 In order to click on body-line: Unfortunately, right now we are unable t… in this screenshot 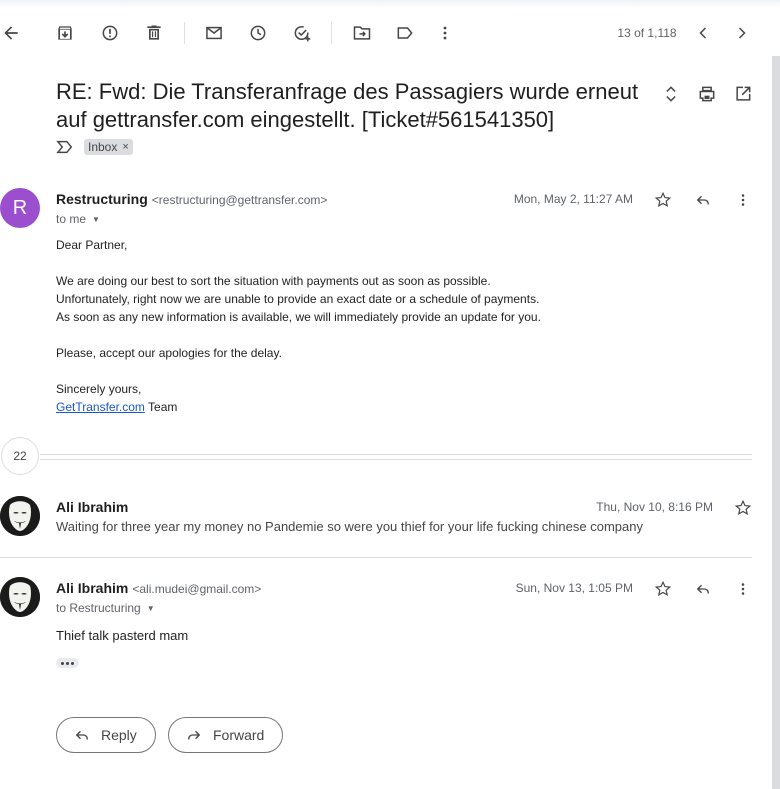, I will do `click(298, 299)`.